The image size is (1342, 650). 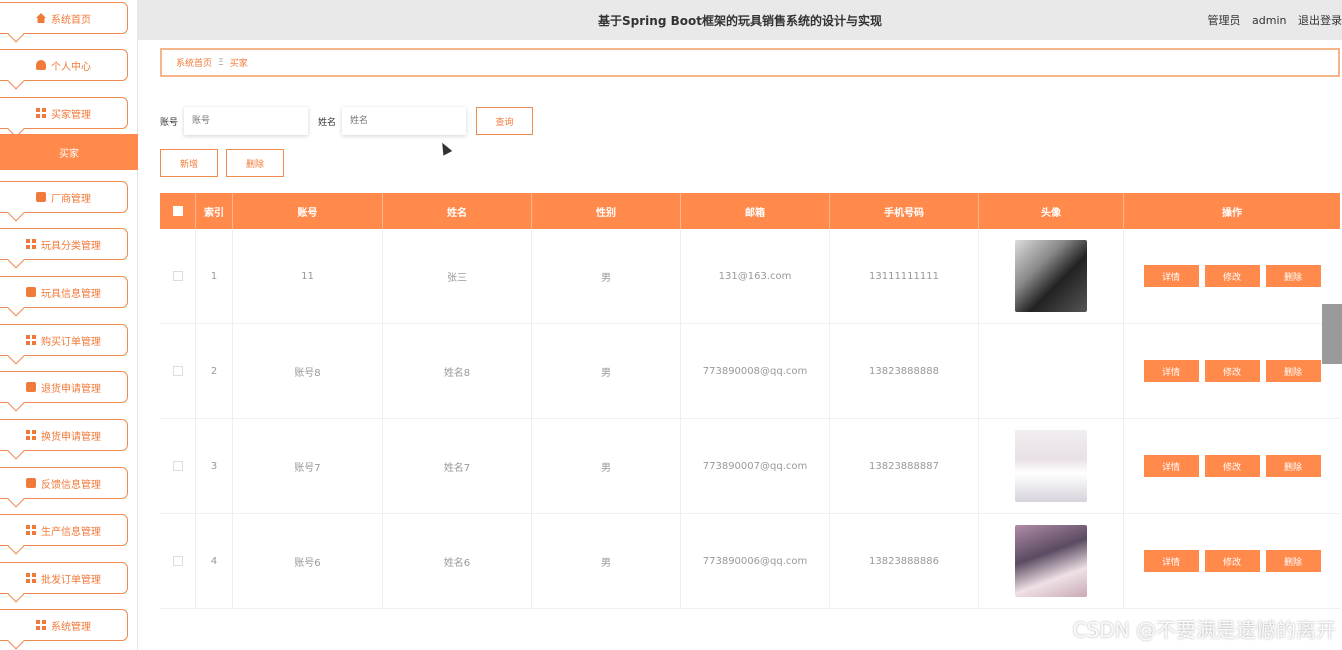 I want to click on cell-account: 账号8, so click(x=308, y=371).